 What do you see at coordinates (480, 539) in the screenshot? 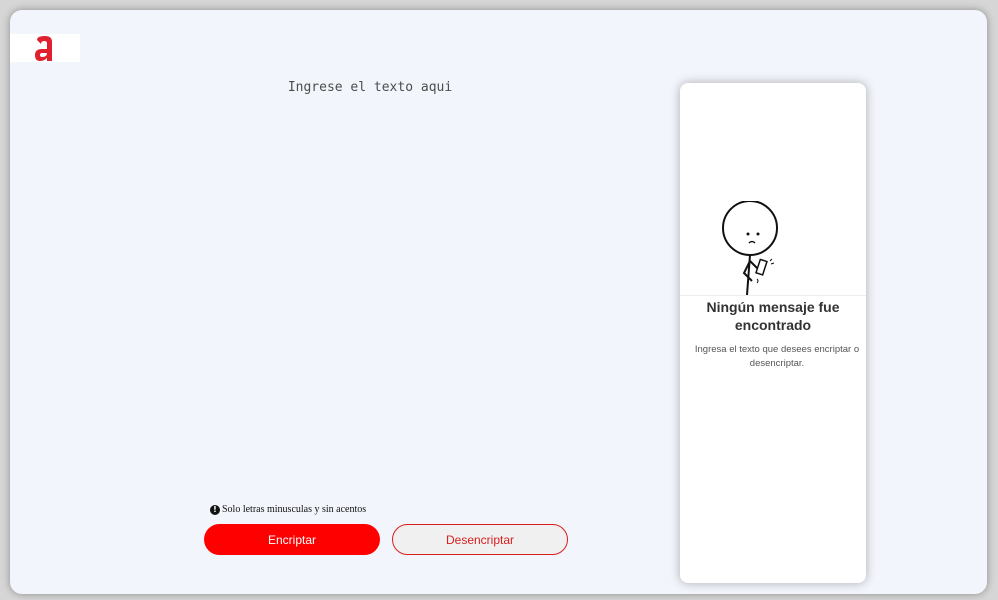
I see `decrypt-button: Desencriptar` at bounding box center [480, 539].